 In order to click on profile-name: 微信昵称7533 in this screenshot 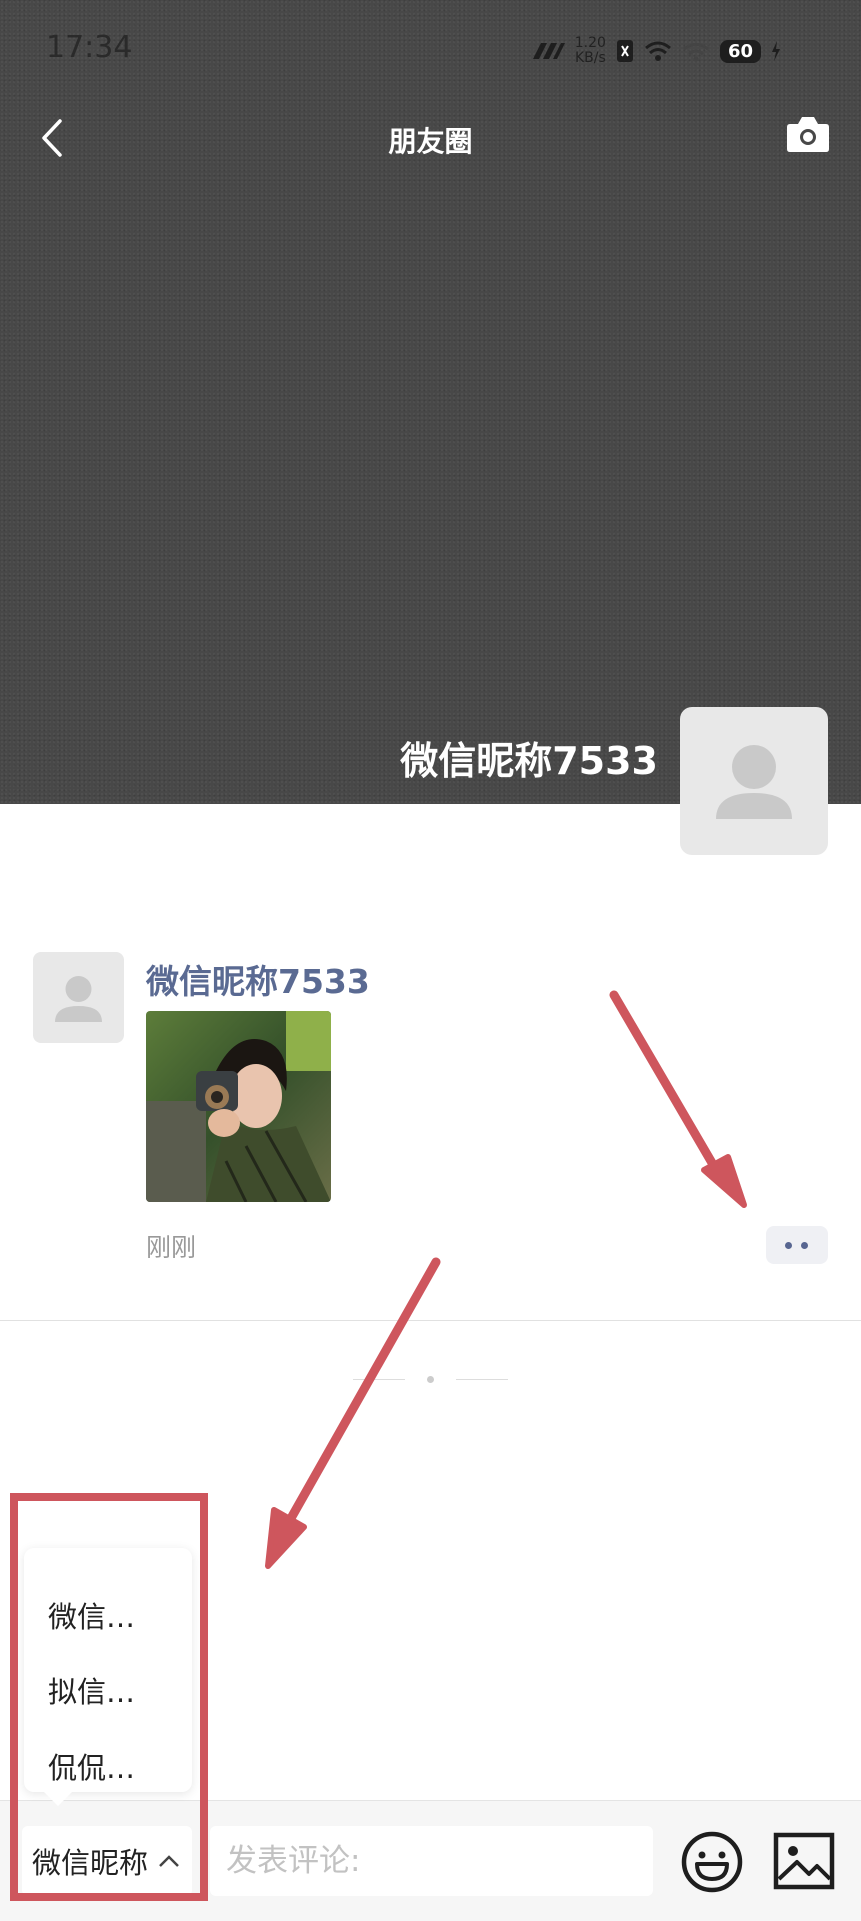, I will do `click(529, 761)`.